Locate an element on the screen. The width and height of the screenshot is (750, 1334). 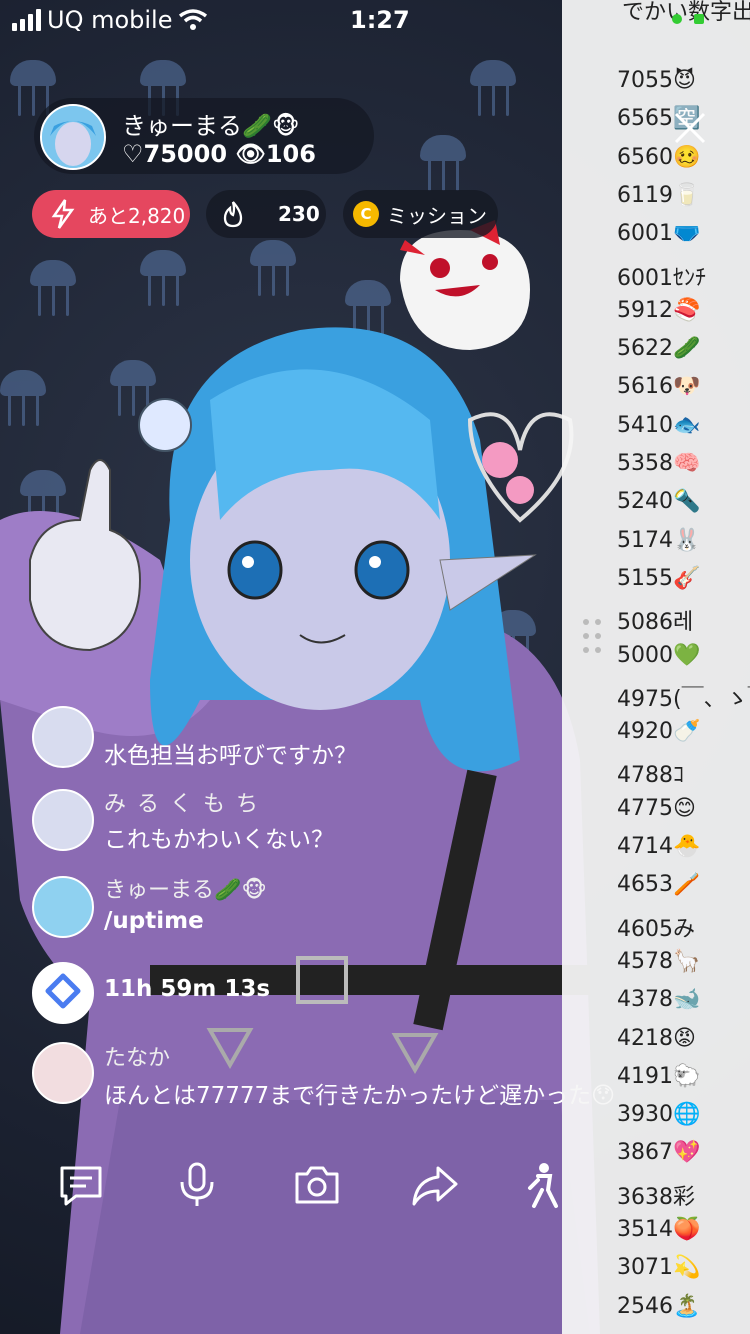
ranking-row: 3638彩 is located at coordinates (656, 1197).